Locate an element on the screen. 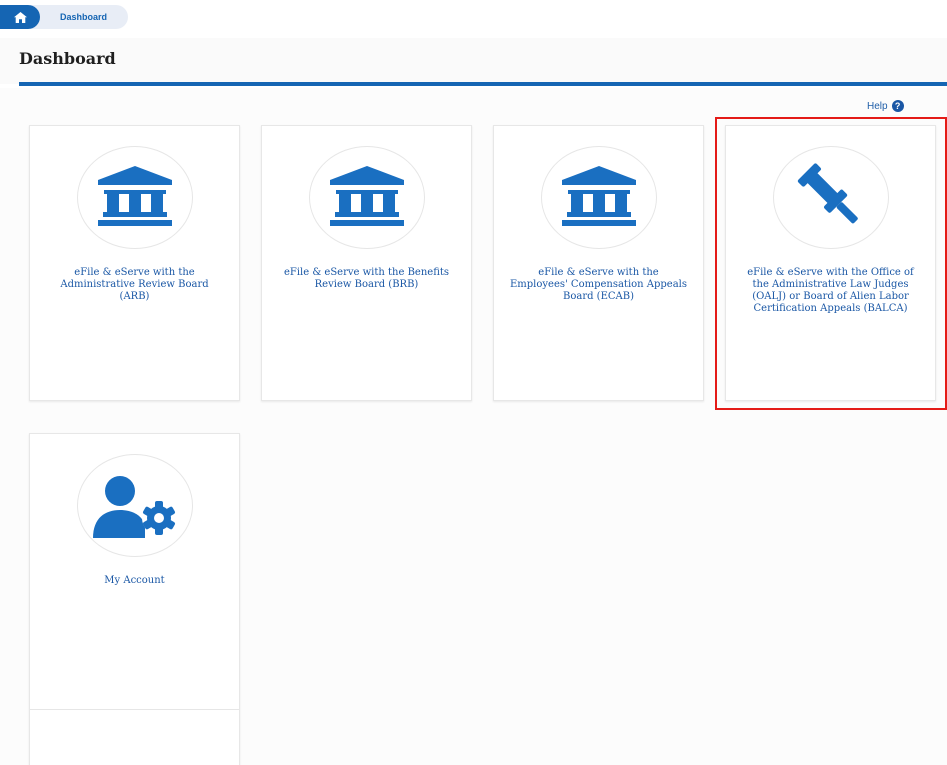 The width and height of the screenshot is (947, 765). breadcrumb-dashboard: Dashboard is located at coordinates (79, 17).